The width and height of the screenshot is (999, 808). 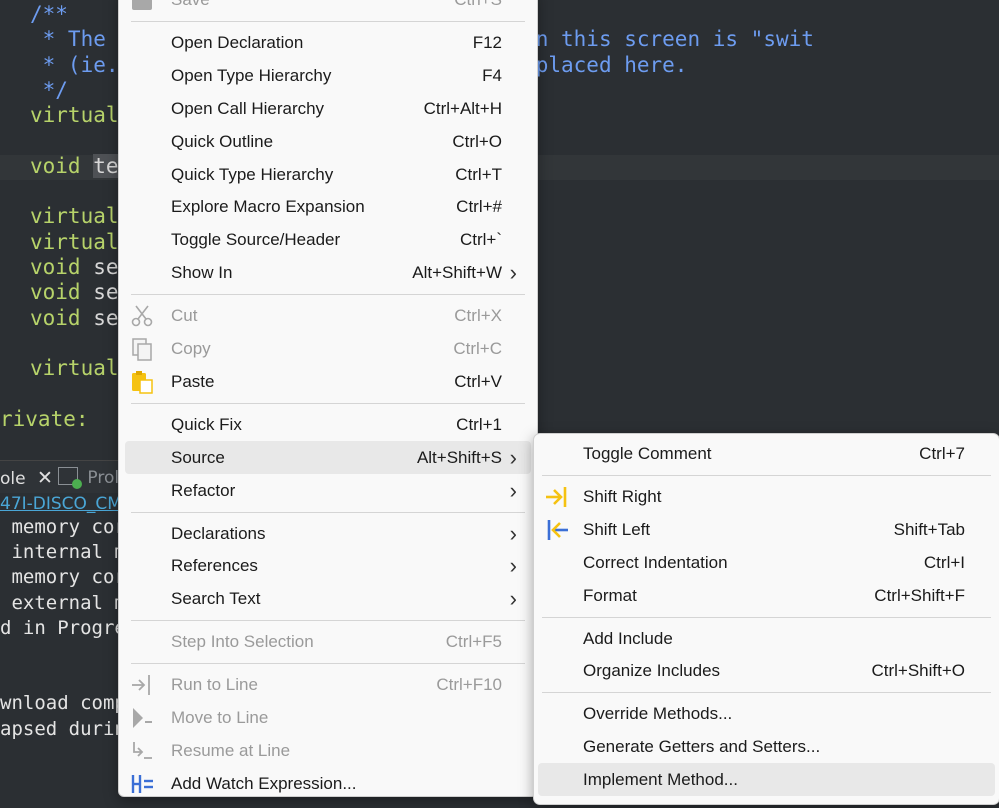 I want to click on menu-item-search-text: Search Text ›, so click(x=328, y=598).